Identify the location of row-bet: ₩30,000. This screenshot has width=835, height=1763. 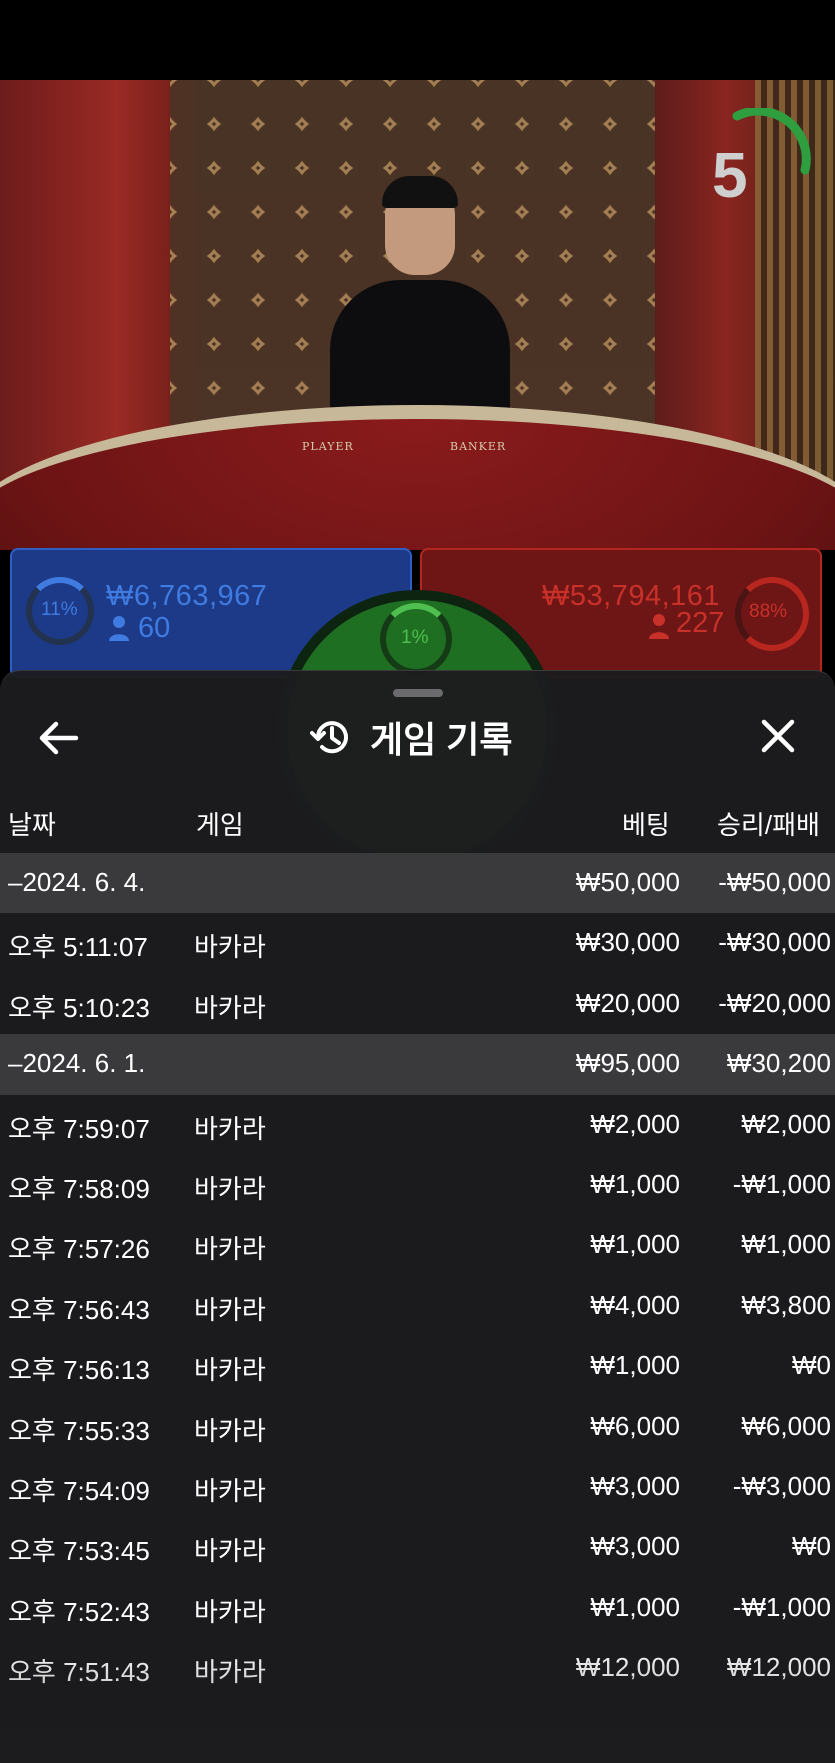
(627, 942).